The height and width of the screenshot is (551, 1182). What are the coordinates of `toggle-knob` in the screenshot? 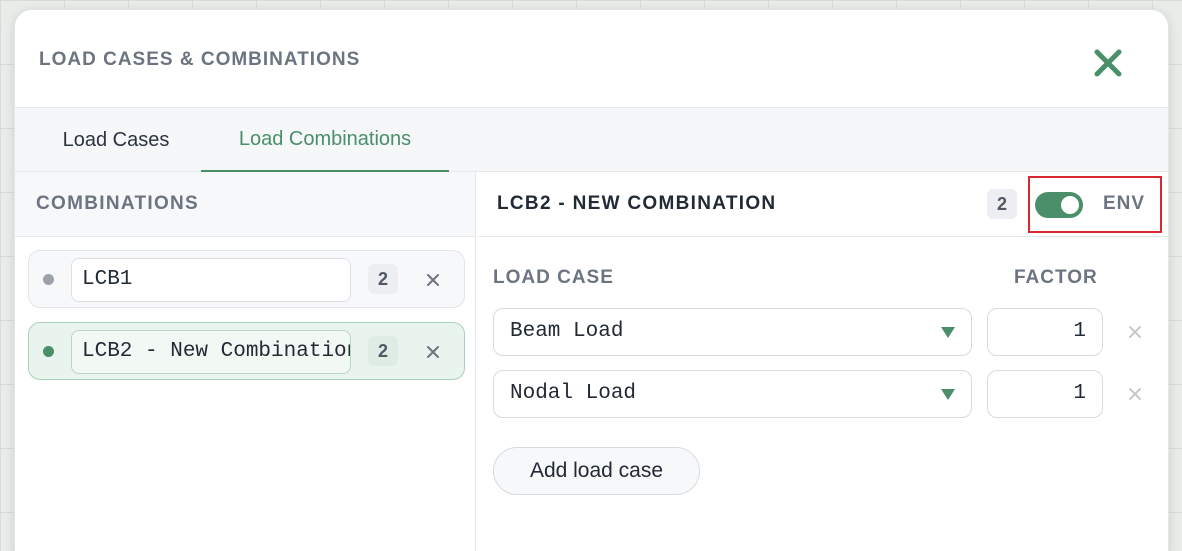 It's located at (1070, 205).